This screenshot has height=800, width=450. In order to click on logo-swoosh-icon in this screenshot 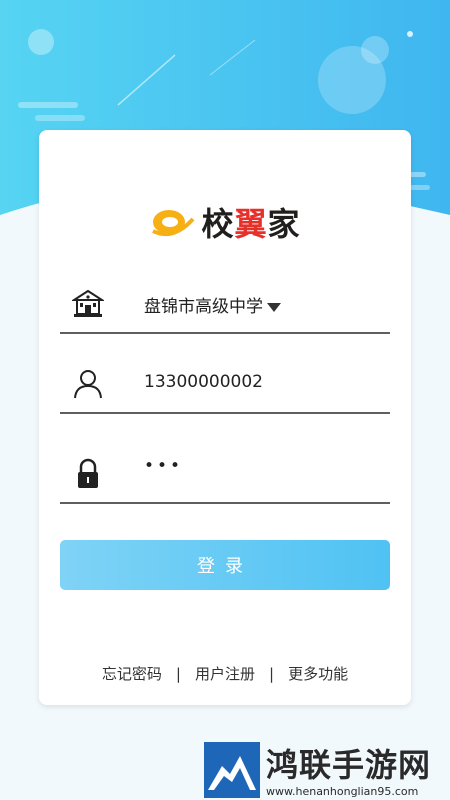, I will do `click(173, 223)`.